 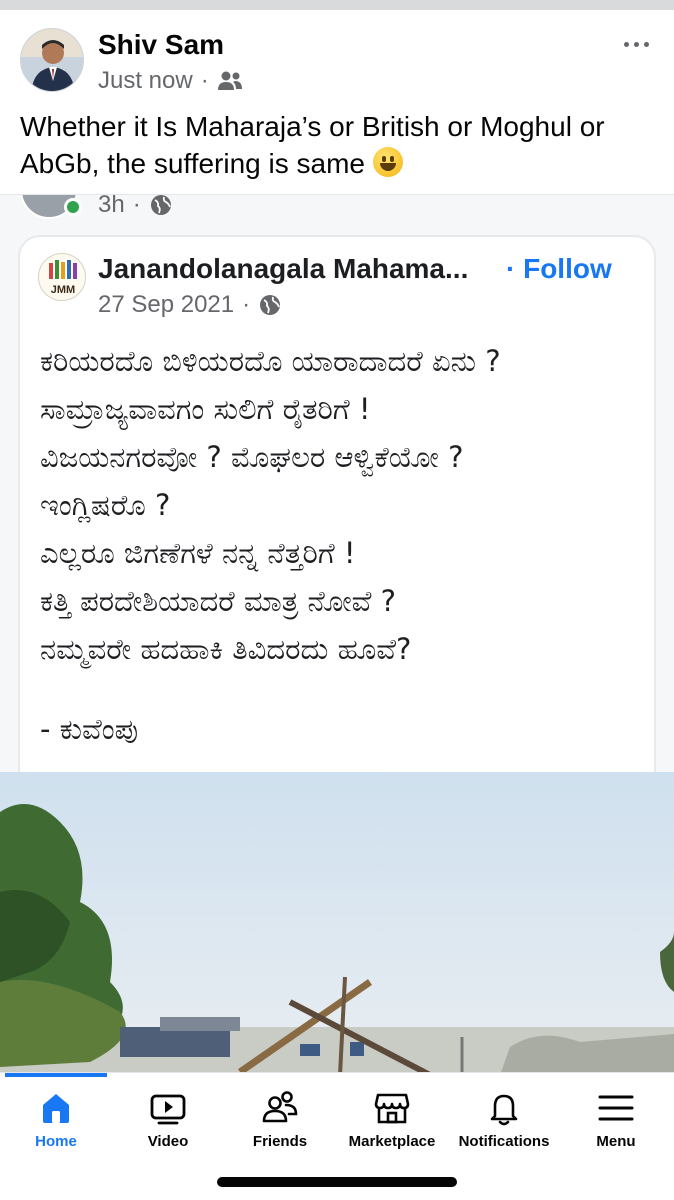 What do you see at coordinates (166, 305) in the screenshot?
I see `card-date: 27 Sep 2021` at bounding box center [166, 305].